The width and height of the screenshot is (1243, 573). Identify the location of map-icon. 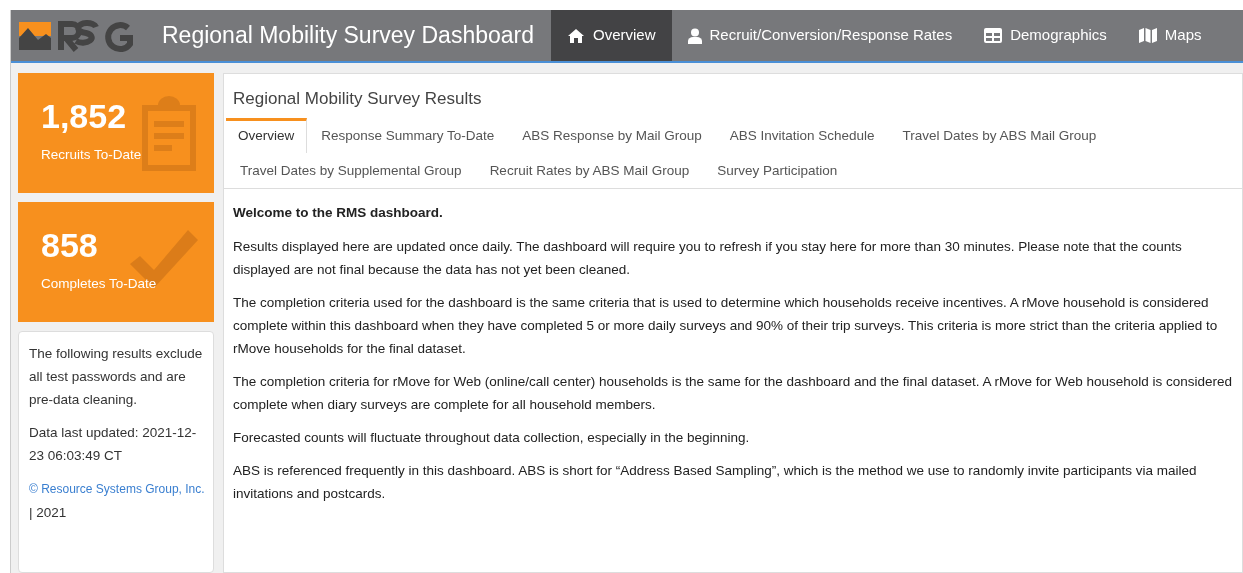
(1147, 35).